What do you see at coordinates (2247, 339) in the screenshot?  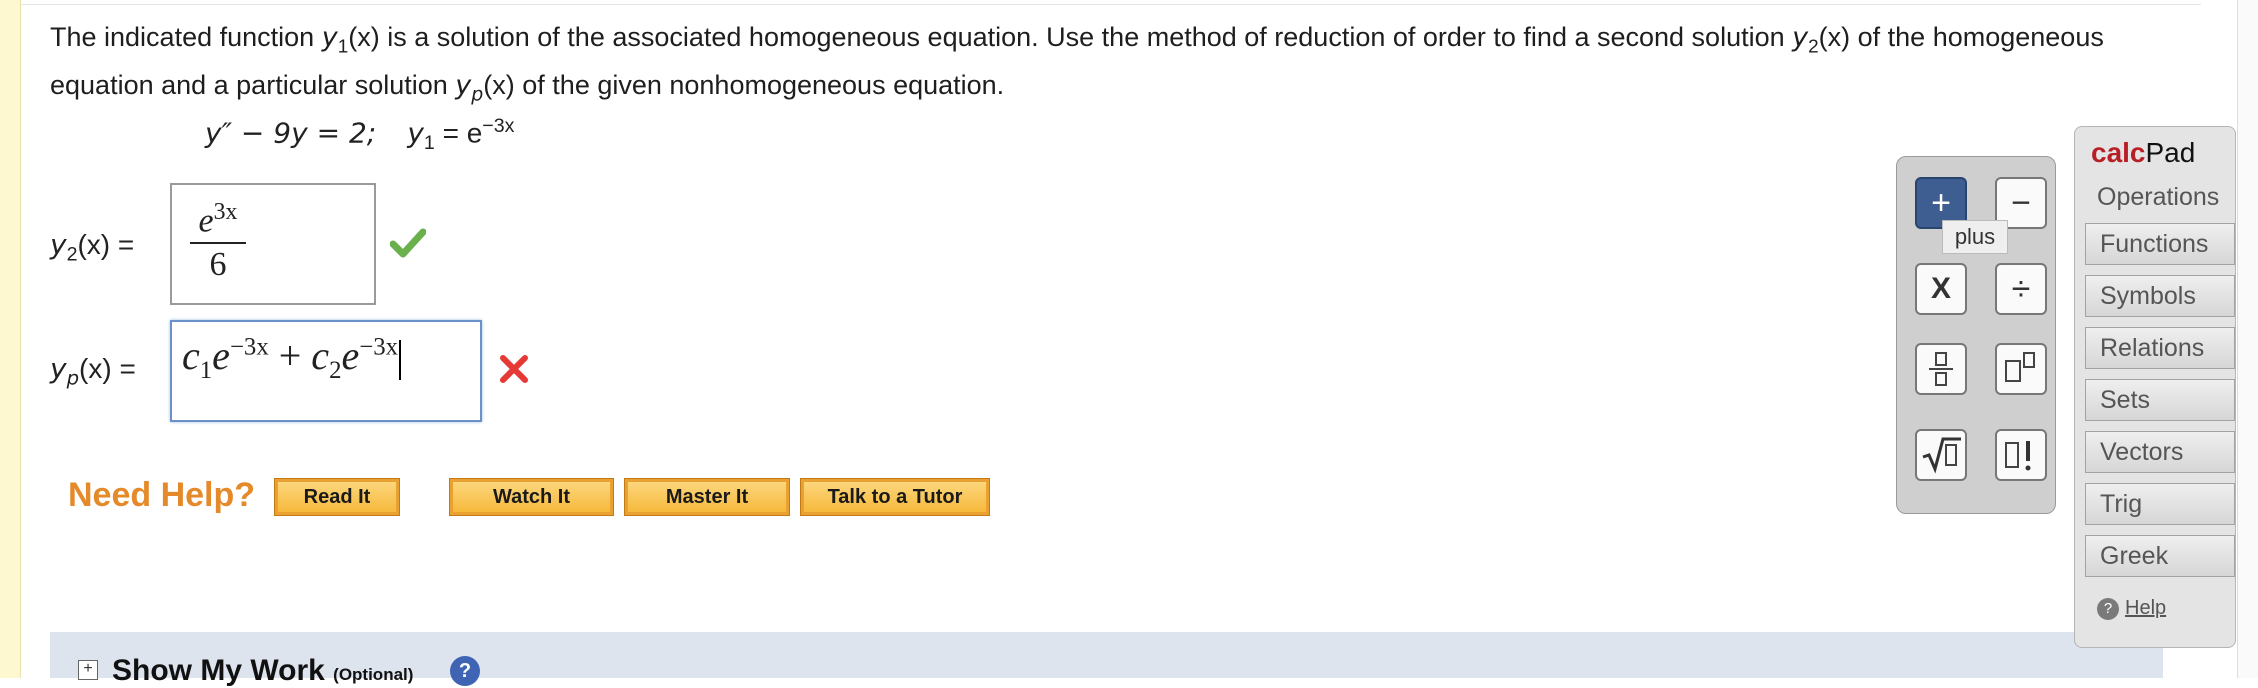 I see `scrollbar-track` at bounding box center [2247, 339].